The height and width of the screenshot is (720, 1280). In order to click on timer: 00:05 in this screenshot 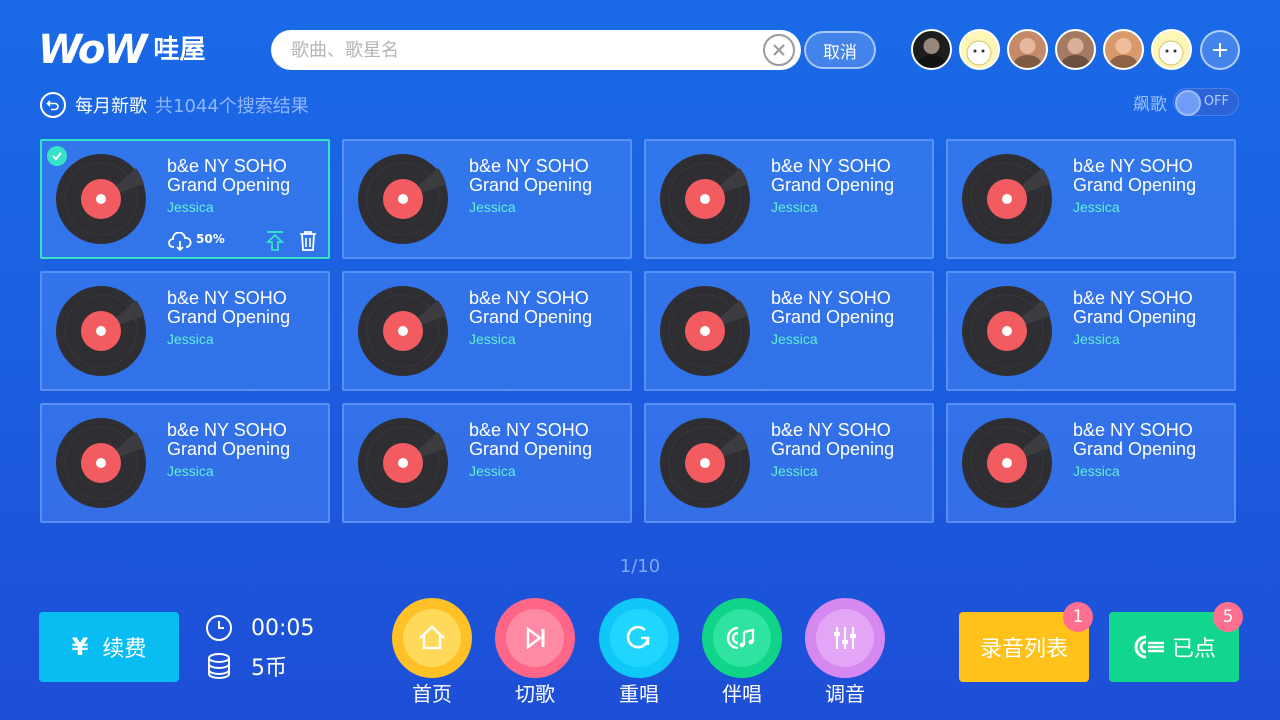, I will do `click(259, 628)`.